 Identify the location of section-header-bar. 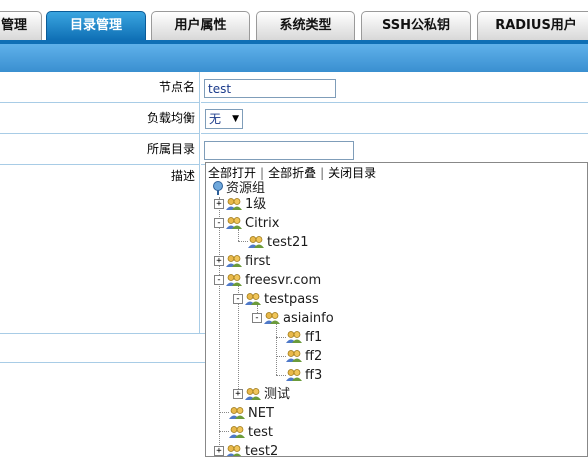
(294, 58).